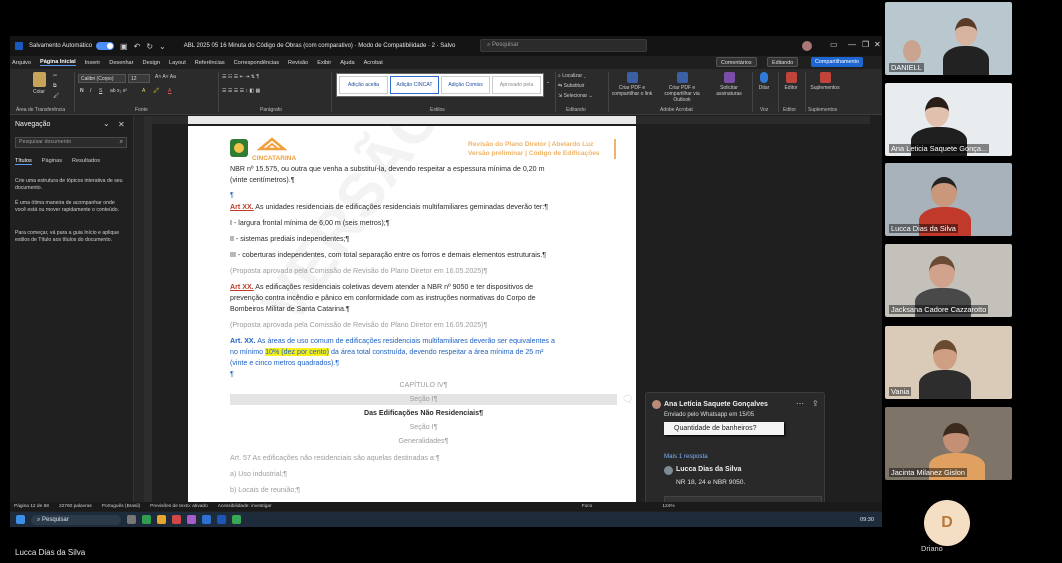 The width and height of the screenshot is (1062, 563). I want to click on resolve-icon: ⇪, so click(815, 403).